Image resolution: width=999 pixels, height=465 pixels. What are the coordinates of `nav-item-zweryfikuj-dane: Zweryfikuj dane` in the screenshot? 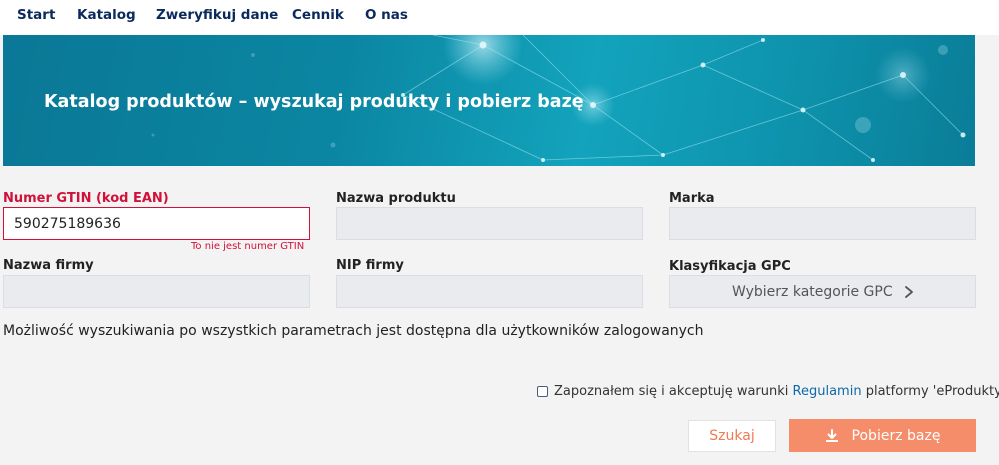 It's located at (217, 15).